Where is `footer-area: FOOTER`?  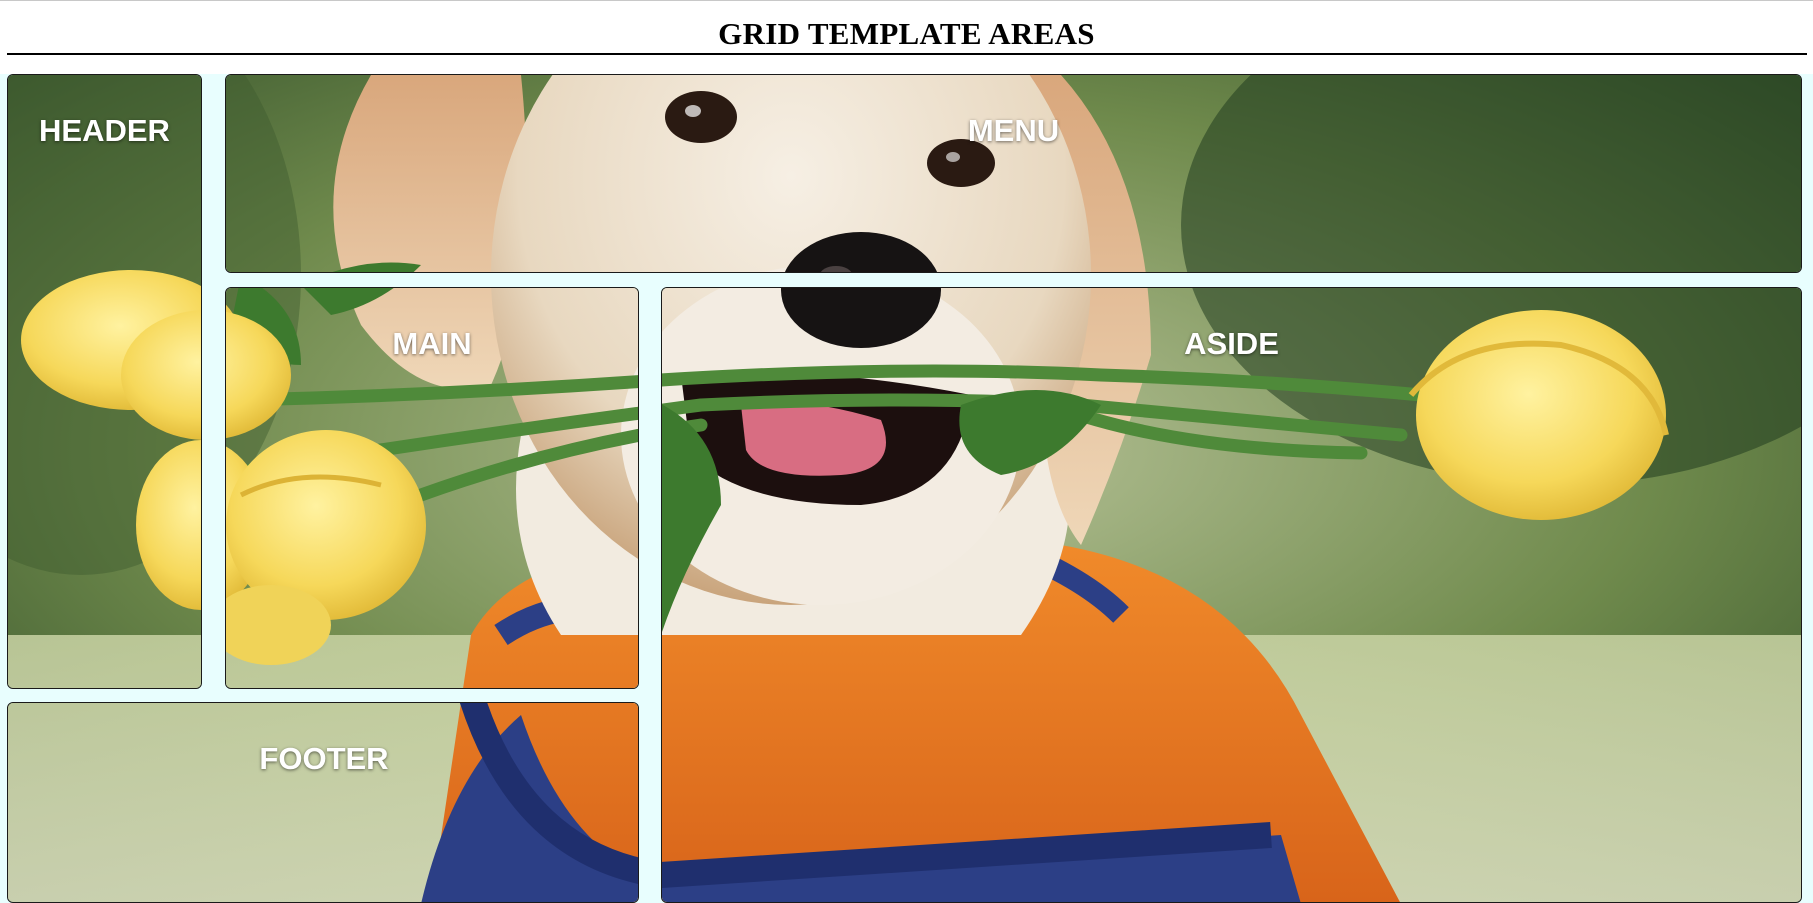 footer-area: FOOTER is located at coordinates (323, 802).